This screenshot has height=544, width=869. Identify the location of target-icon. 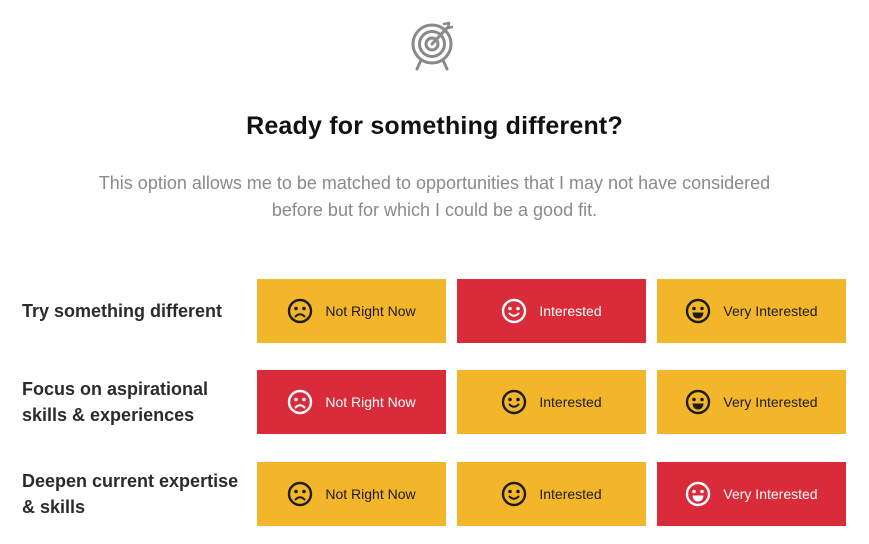
(432, 46).